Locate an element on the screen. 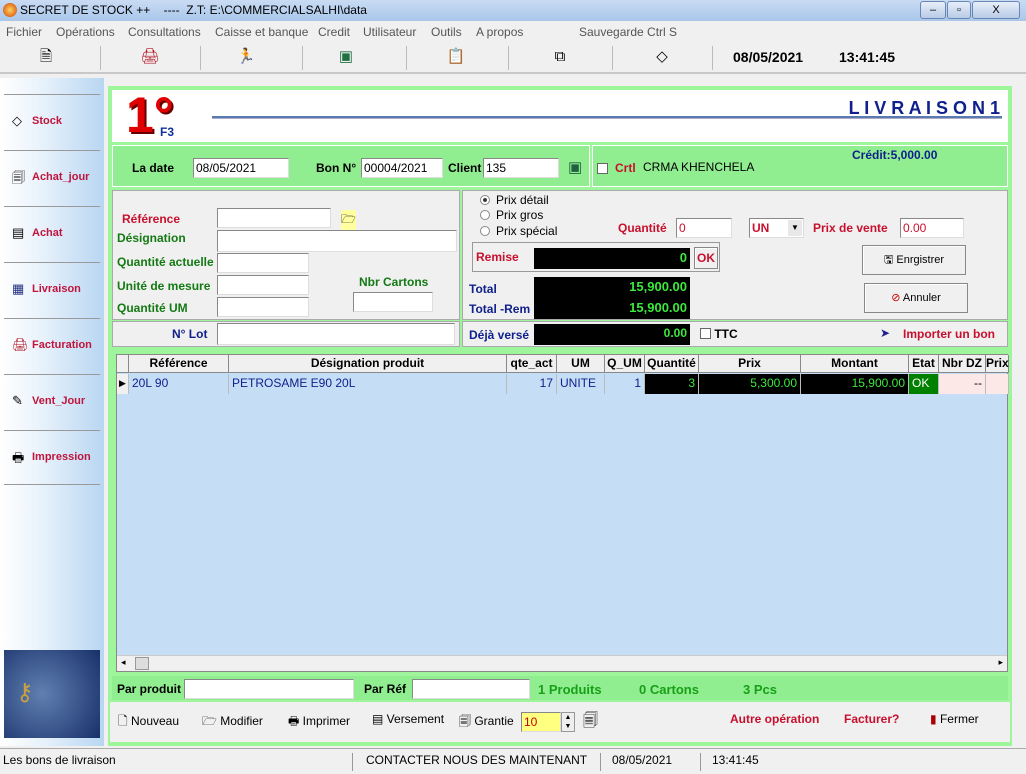 Image resolution: width=1026 pixels, height=774 pixels. nbr-cartons-input is located at coordinates (393, 302).